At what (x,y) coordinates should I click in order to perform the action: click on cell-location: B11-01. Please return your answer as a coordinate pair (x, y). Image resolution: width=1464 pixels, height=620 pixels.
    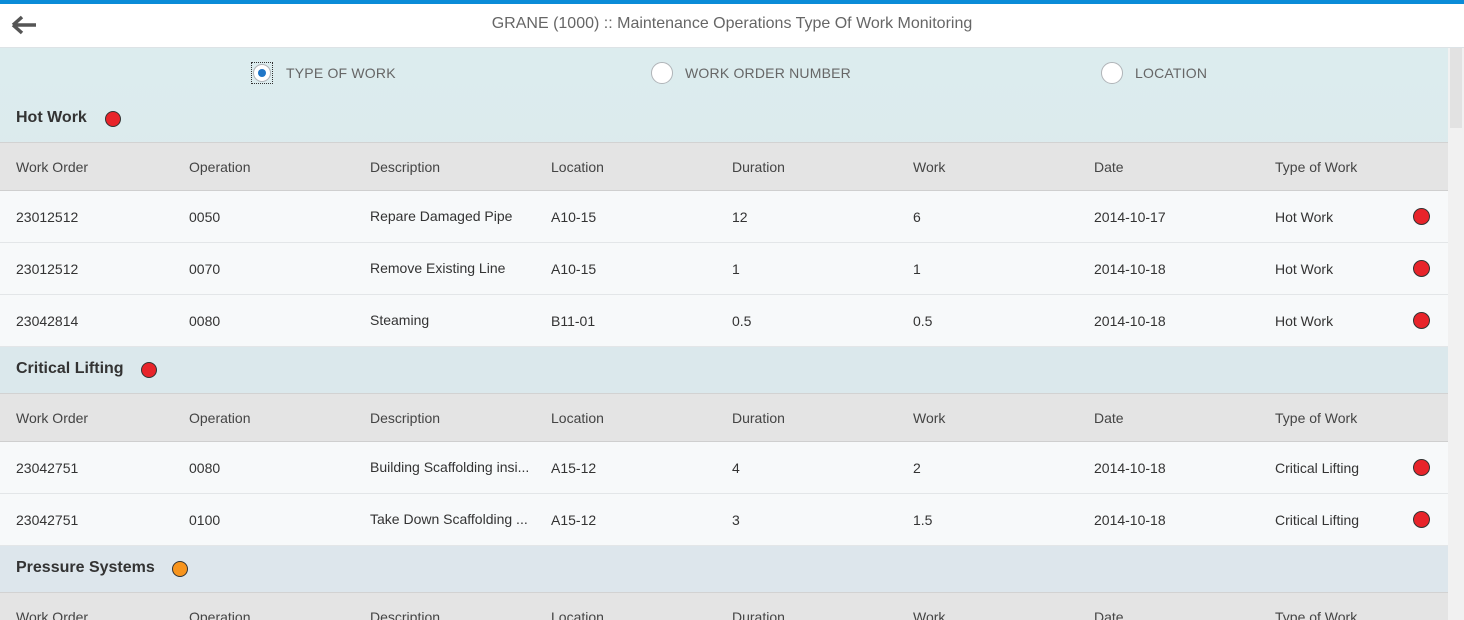
    Looking at the image, I should click on (573, 320).